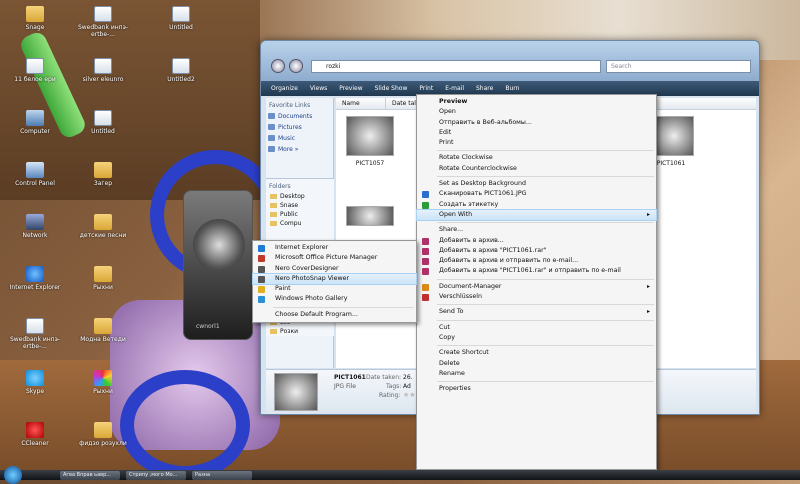  What do you see at coordinates (300, 185) in the screenshot?
I see `folders-header: Folders` at bounding box center [300, 185].